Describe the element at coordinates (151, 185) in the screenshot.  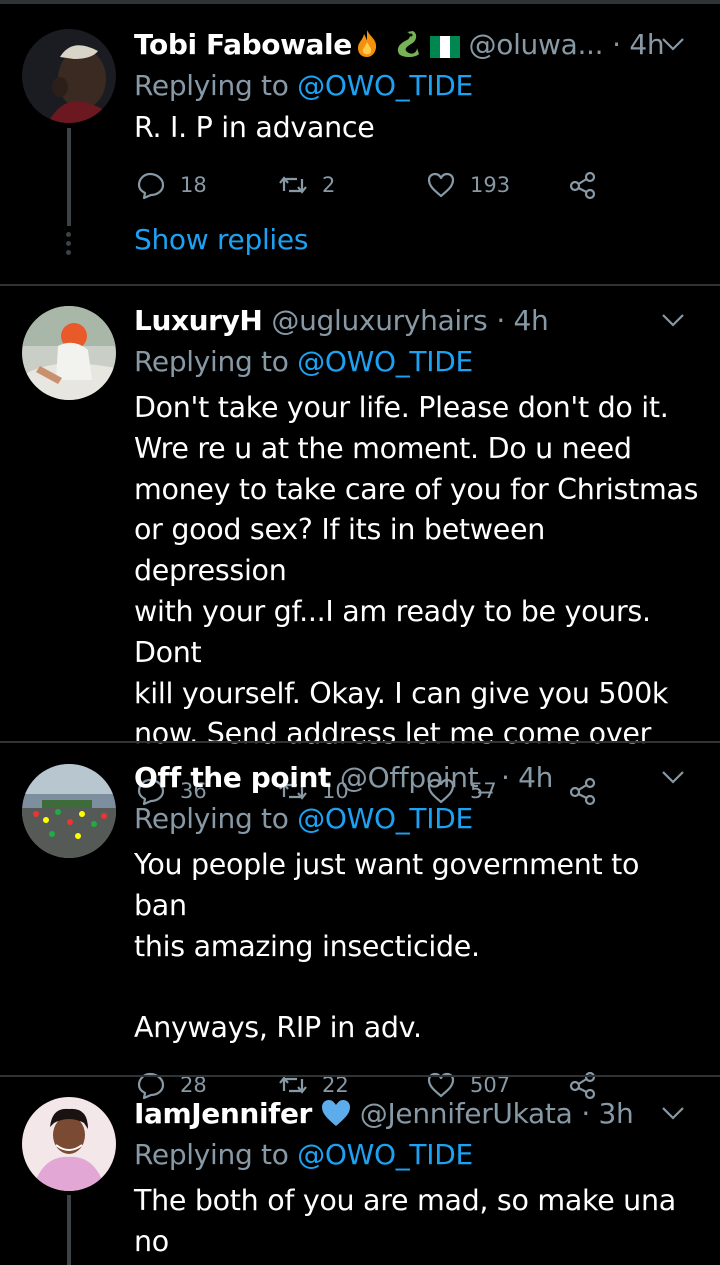
I see `reply-icon` at that location.